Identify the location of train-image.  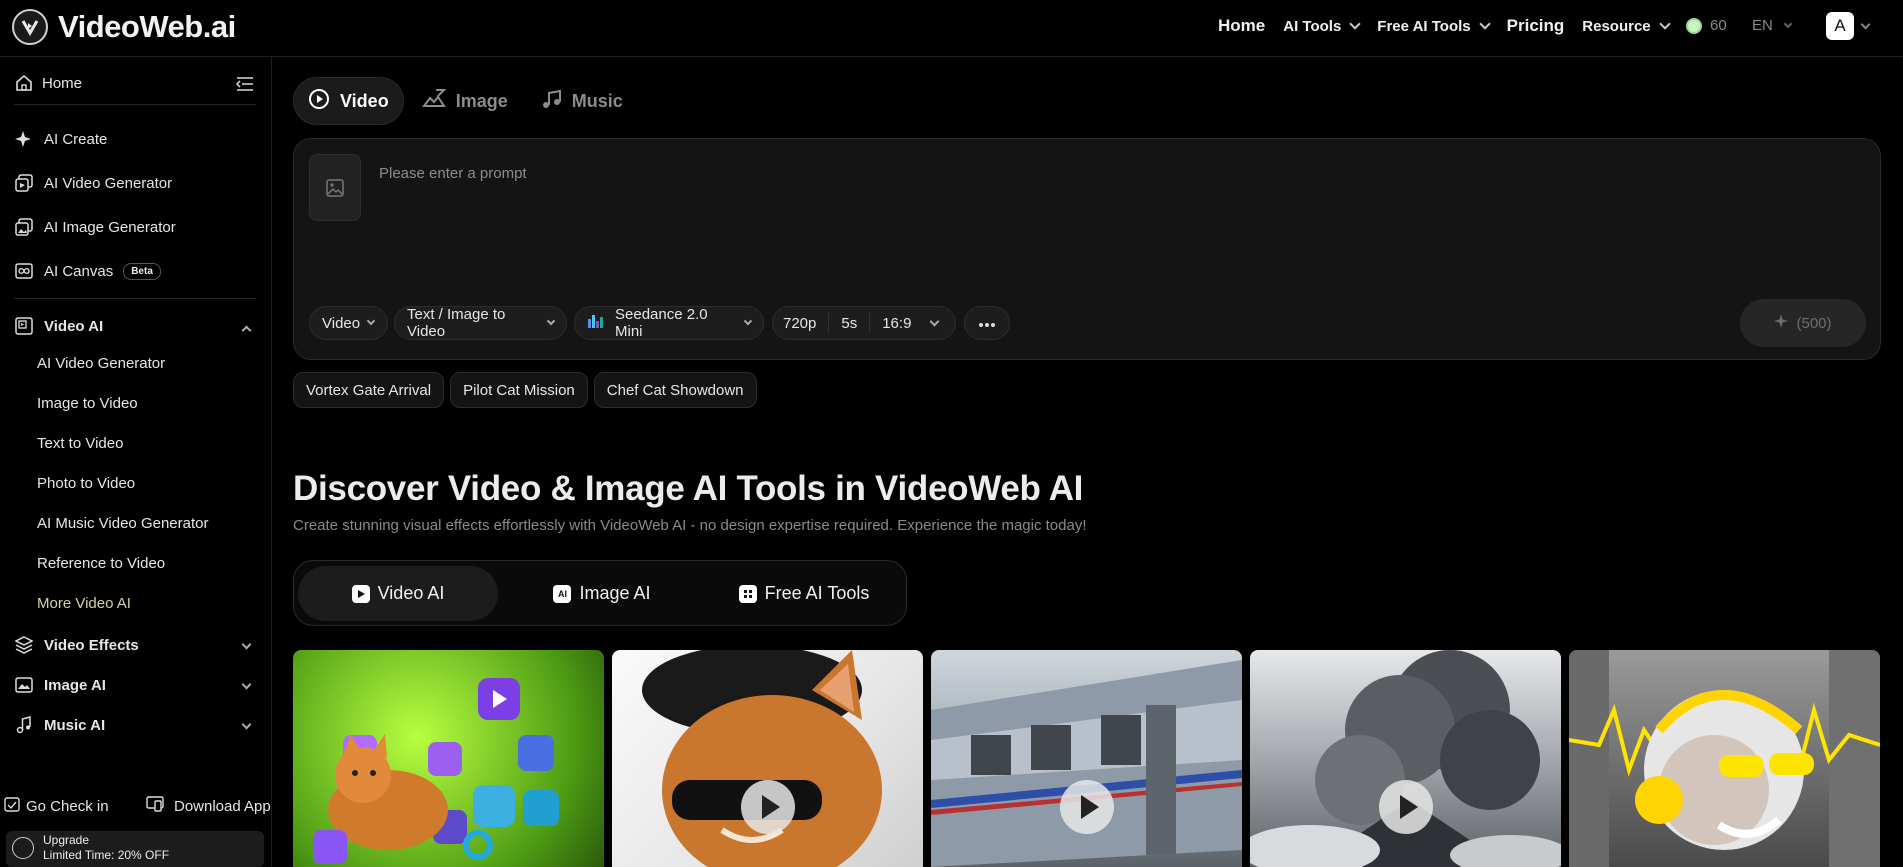
(1086, 763).